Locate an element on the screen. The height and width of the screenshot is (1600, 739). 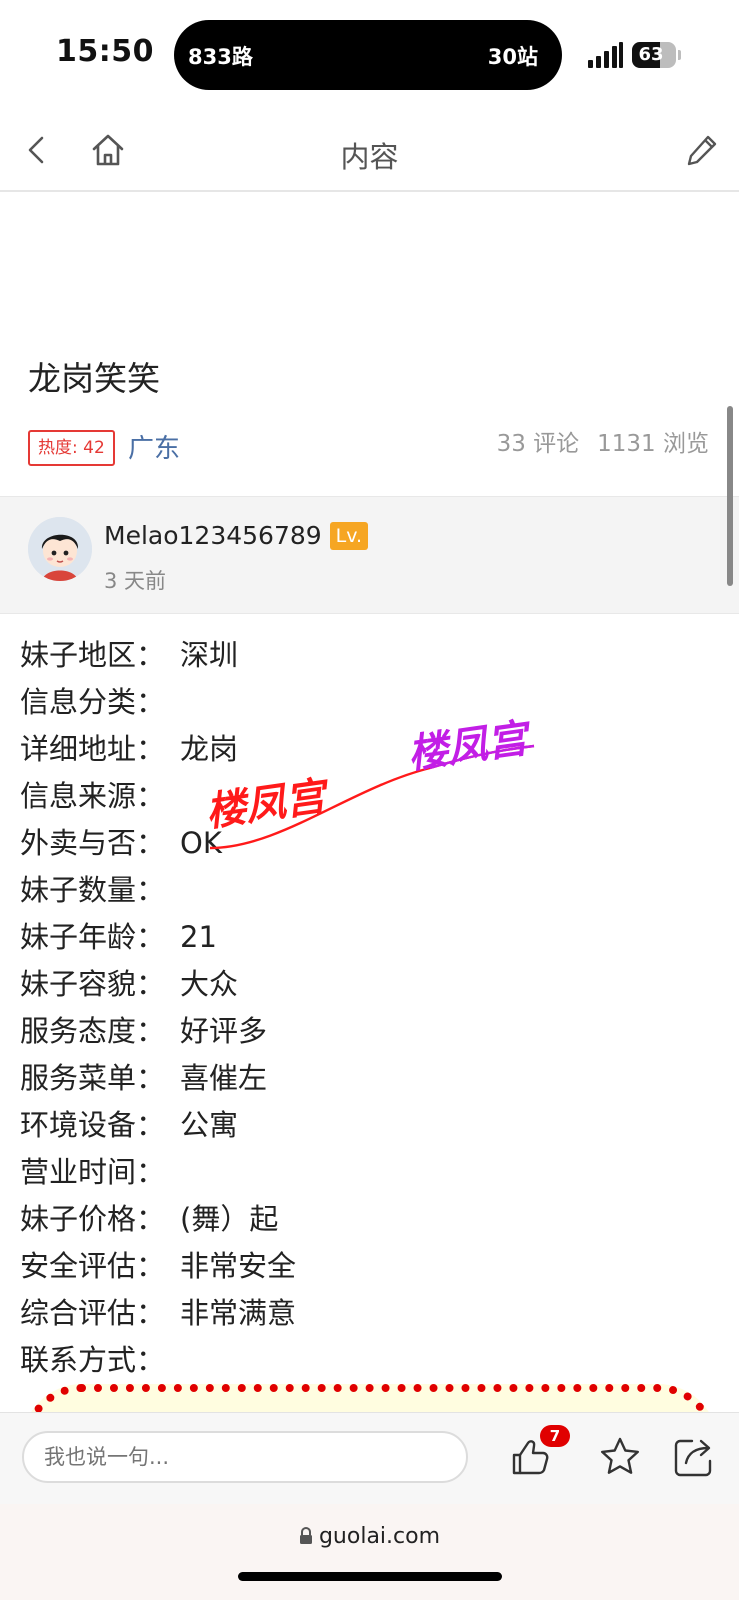
post-stats: 33 评论 1131 浏览 is located at coordinates (603, 441).